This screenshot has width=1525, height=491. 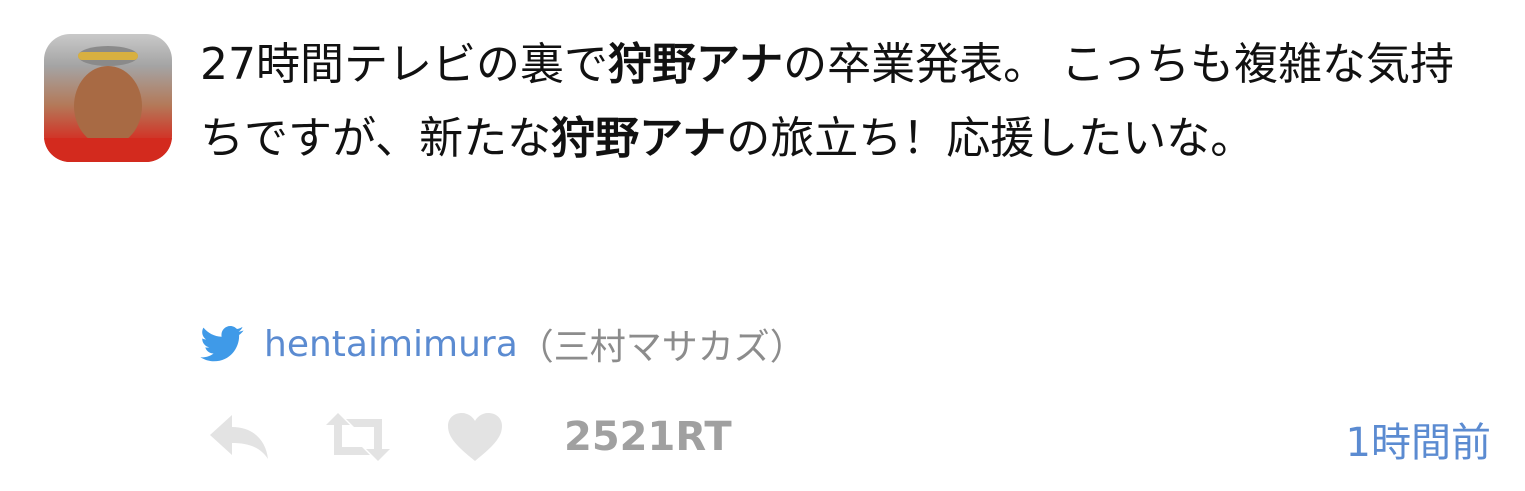 What do you see at coordinates (391, 344) in the screenshot?
I see `author-handle: hentaimimura` at bounding box center [391, 344].